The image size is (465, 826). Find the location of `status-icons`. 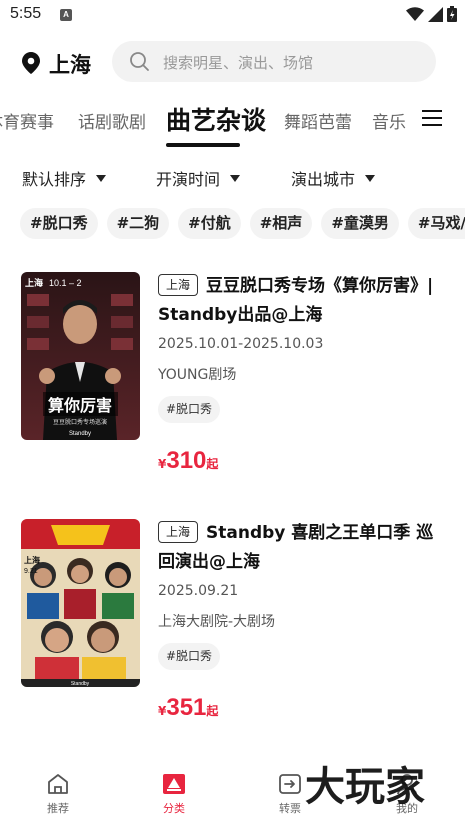

status-icons is located at coordinates (431, 14).